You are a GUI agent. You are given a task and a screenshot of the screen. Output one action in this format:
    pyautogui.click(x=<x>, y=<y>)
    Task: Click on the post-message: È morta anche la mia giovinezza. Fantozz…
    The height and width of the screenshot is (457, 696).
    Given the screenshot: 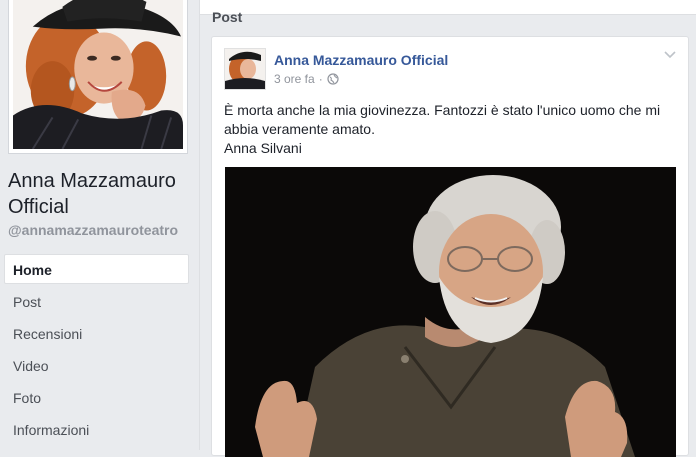 What is the action you would take?
    pyautogui.click(x=449, y=129)
    